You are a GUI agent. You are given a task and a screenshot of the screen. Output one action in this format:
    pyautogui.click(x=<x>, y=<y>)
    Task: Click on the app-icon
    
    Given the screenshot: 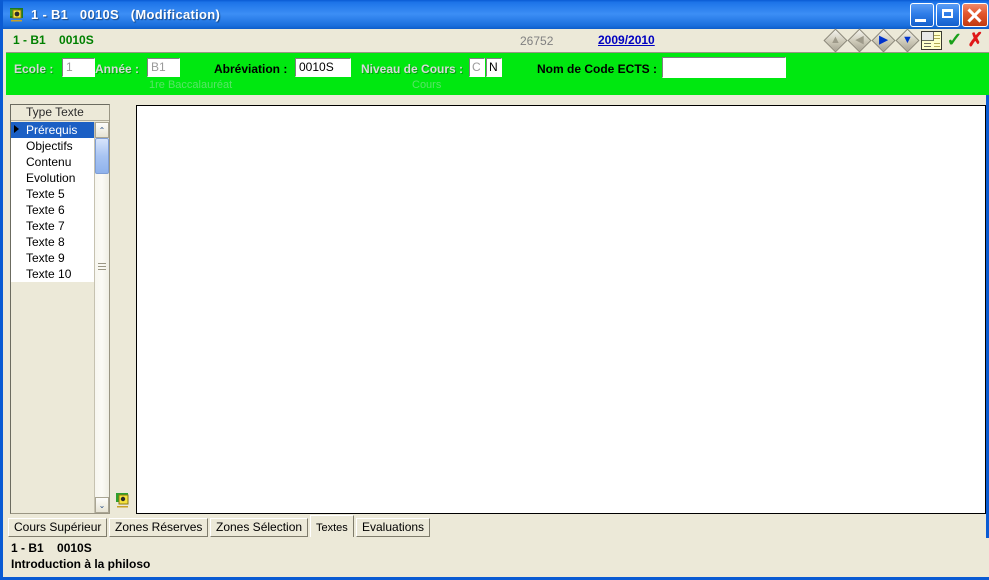 What is the action you would take?
    pyautogui.click(x=17, y=15)
    